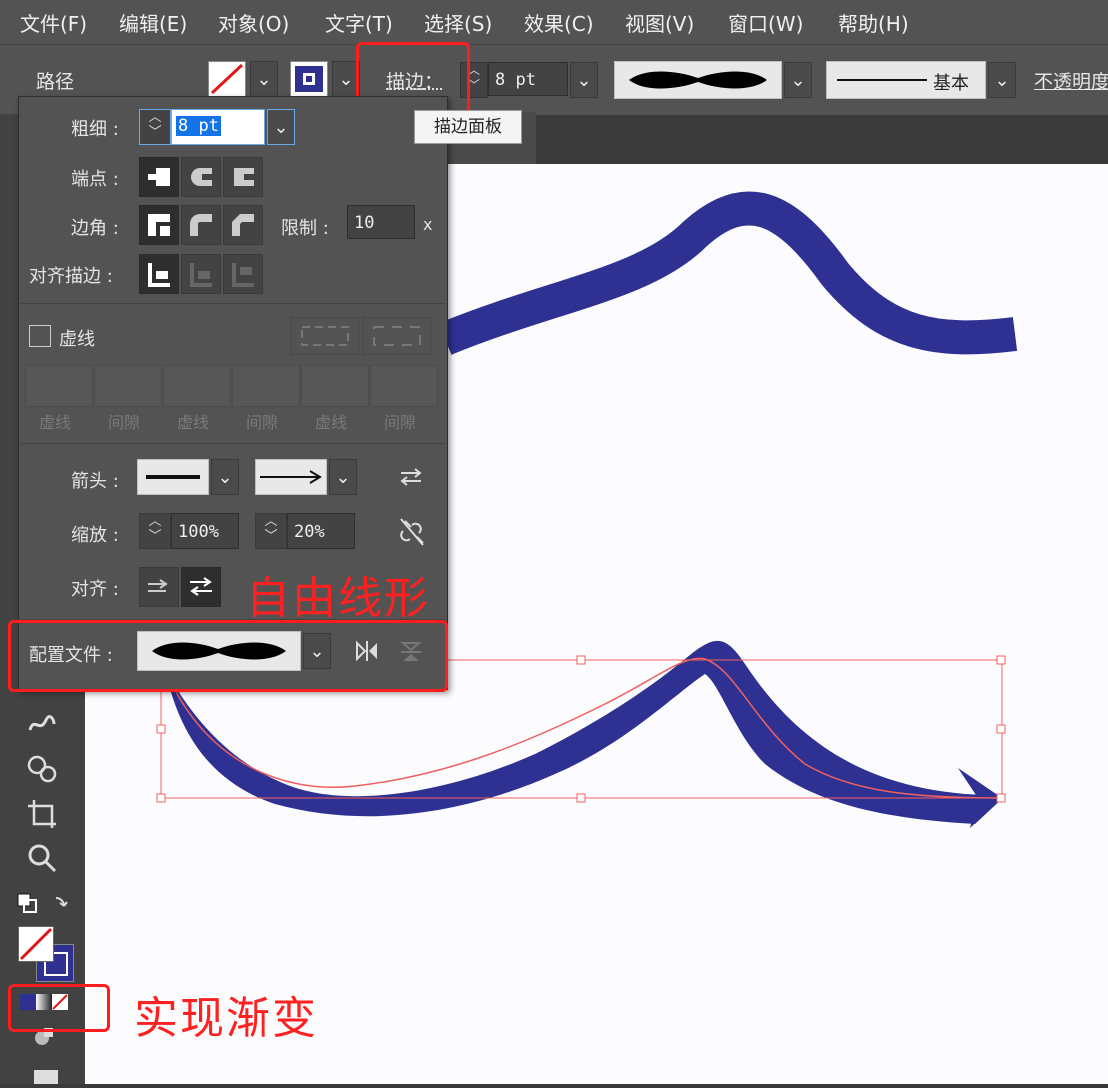 The height and width of the screenshot is (1088, 1108). Describe the element at coordinates (226, 1018) in the screenshot. I see `gradient-annotation: 实现渐变` at that location.